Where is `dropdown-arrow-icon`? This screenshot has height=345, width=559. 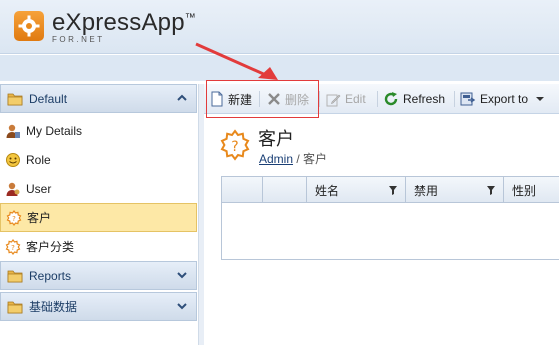
dropdown-arrow-icon is located at coordinates (540, 99).